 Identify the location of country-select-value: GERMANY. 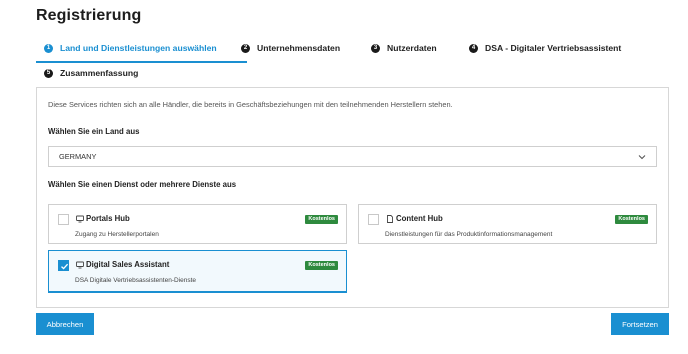
(78, 156).